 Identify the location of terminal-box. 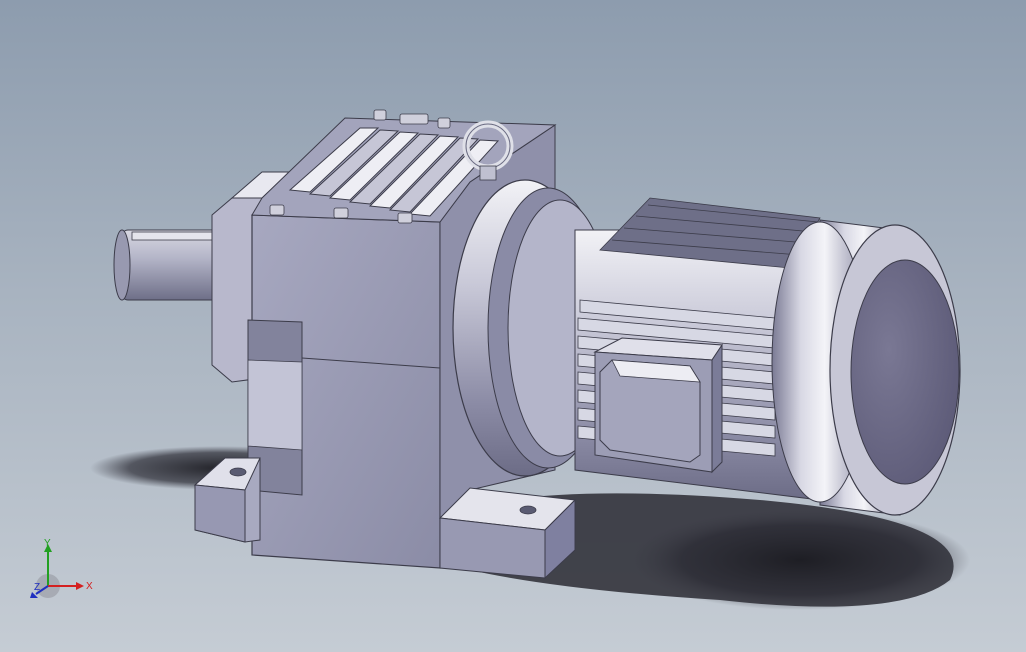
(658, 405).